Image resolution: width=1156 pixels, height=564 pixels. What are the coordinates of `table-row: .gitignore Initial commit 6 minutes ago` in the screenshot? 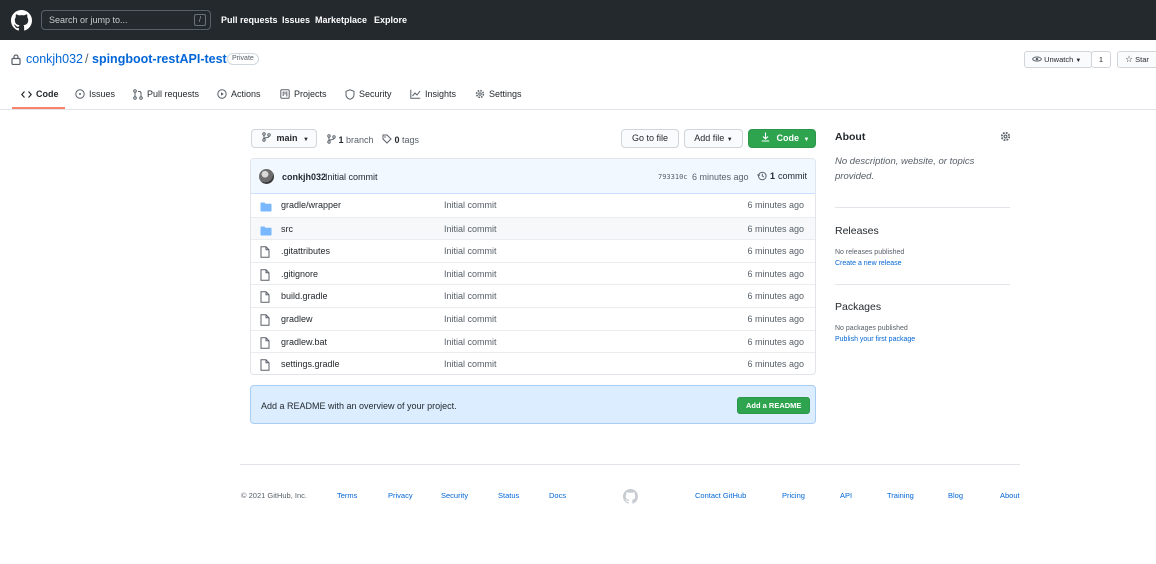 It's located at (533, 273).